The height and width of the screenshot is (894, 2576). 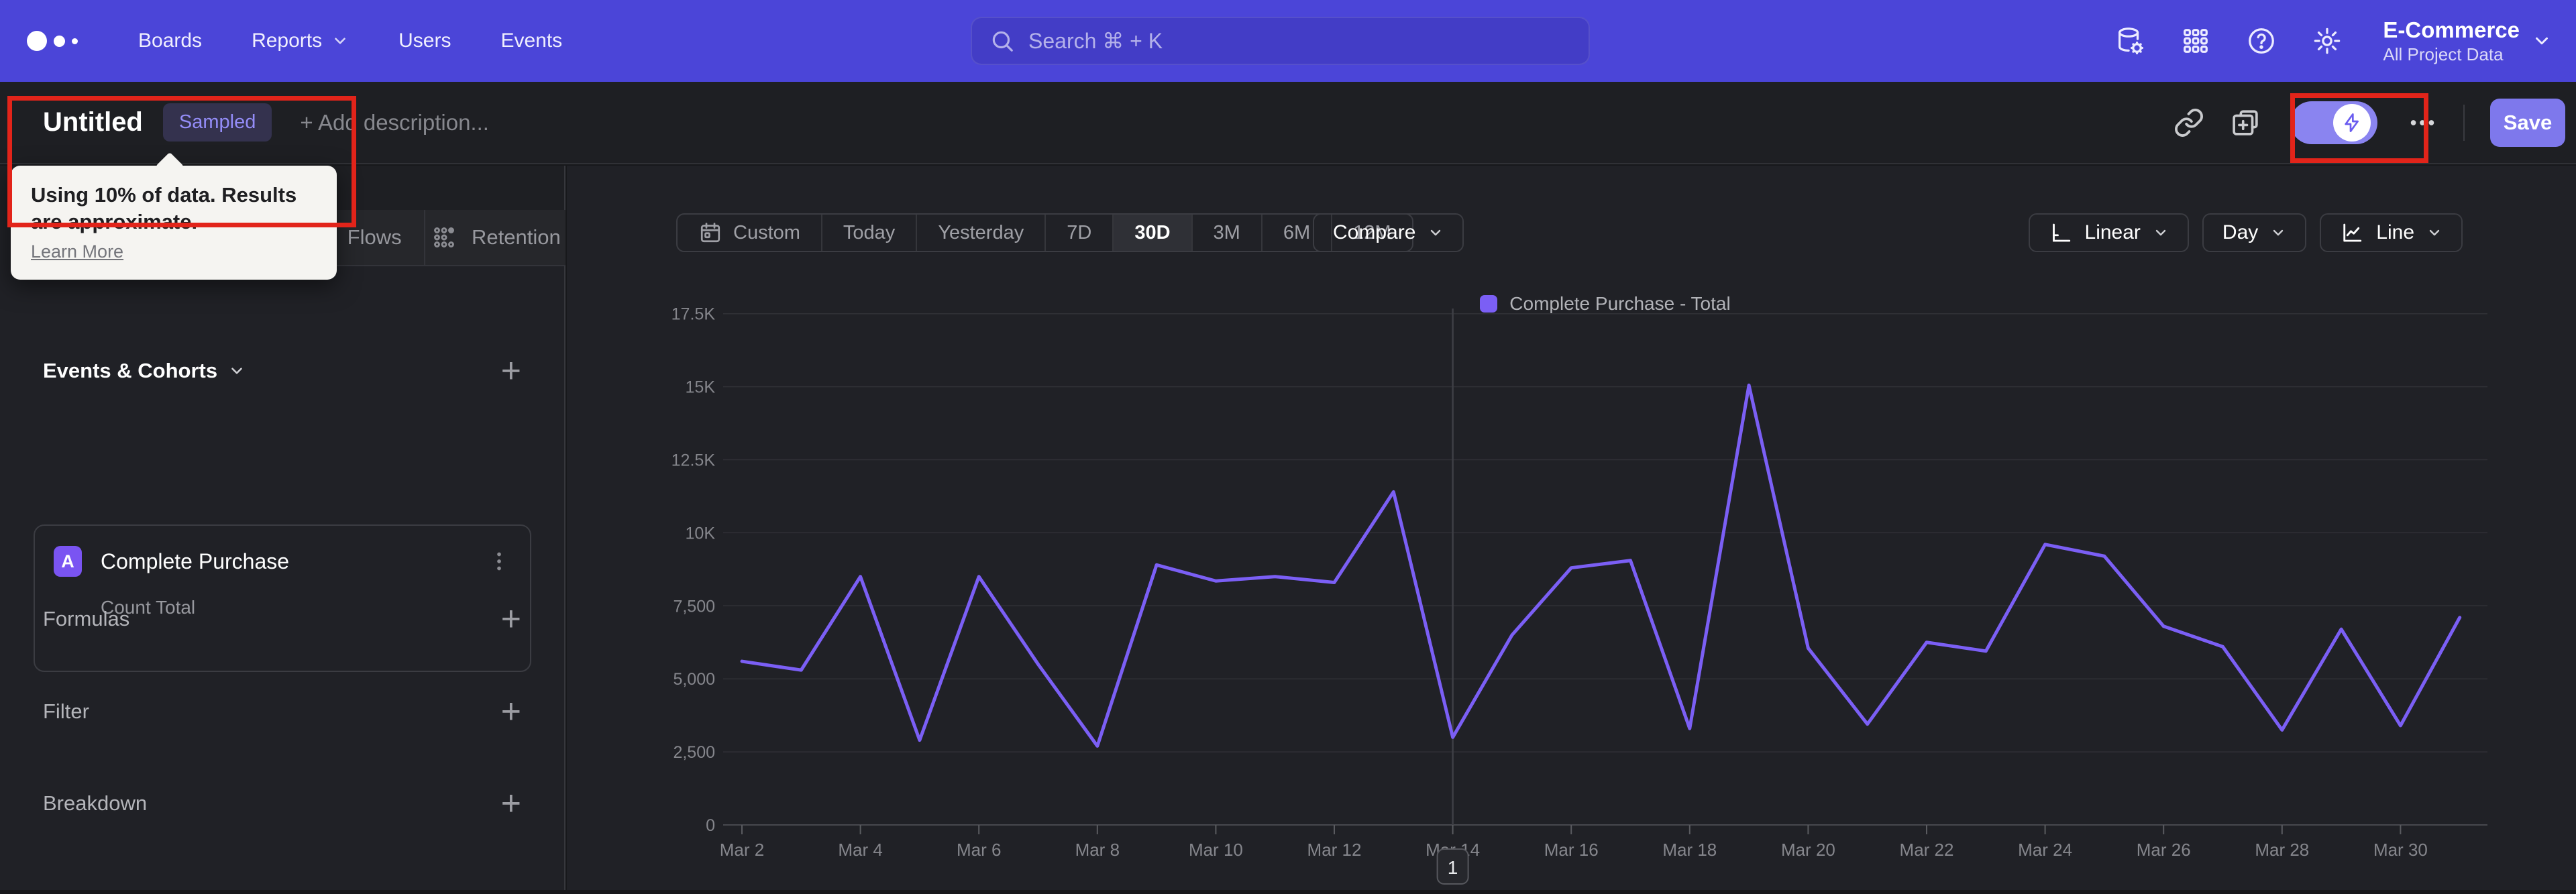 What do you see at coordinates (217, 122) in the screenshot?
I see `sampled-badge: Sampled` at bounding box center [217, 122].